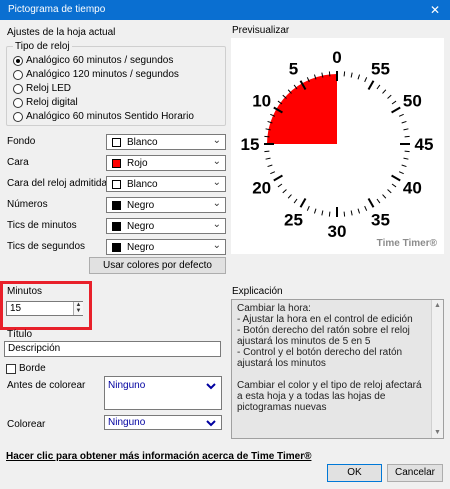 Image resolution: width=450 pixels, height=489 pixels. Describe the element at coordinates (112, 349) in the screenshot. I see `title-input: Descripción` at that location.